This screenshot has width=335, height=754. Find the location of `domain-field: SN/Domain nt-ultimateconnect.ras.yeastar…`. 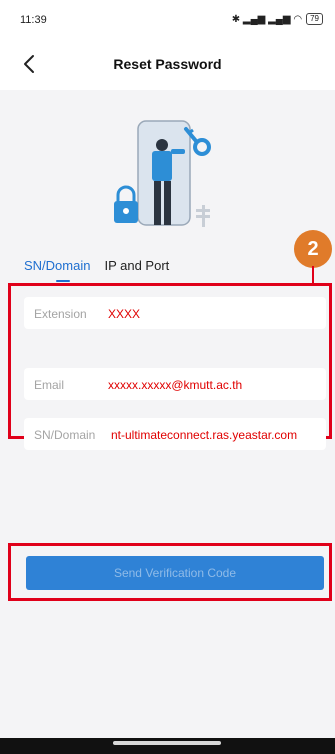

domain-field: SN/Domain nt-ultimateconnect.ras.yeastar… is located at coordinates (175, 434).